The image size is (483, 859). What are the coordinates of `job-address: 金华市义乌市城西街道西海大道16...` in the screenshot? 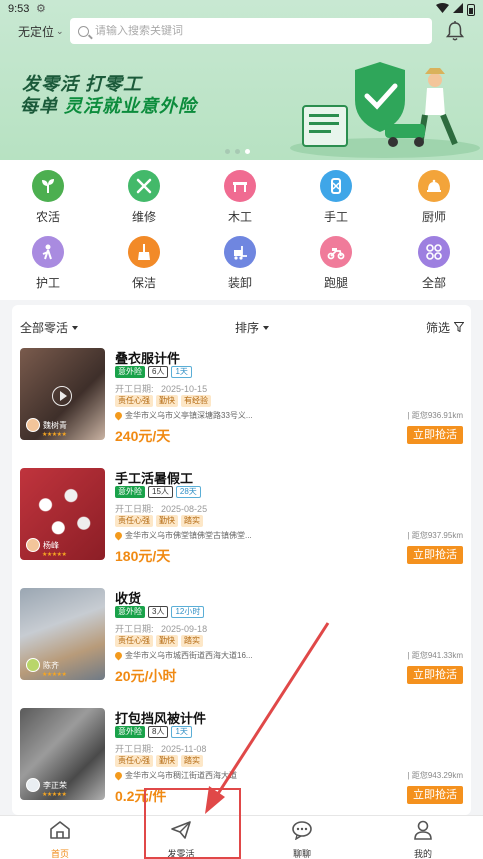 It's located at (183, 655).